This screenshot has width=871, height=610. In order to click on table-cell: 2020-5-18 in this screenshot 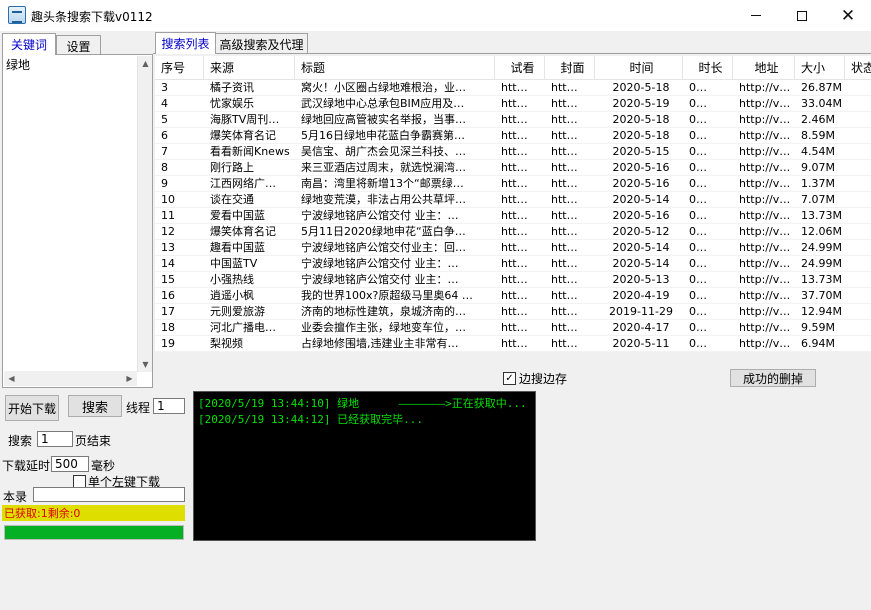, I will do `click(641, 87)`.